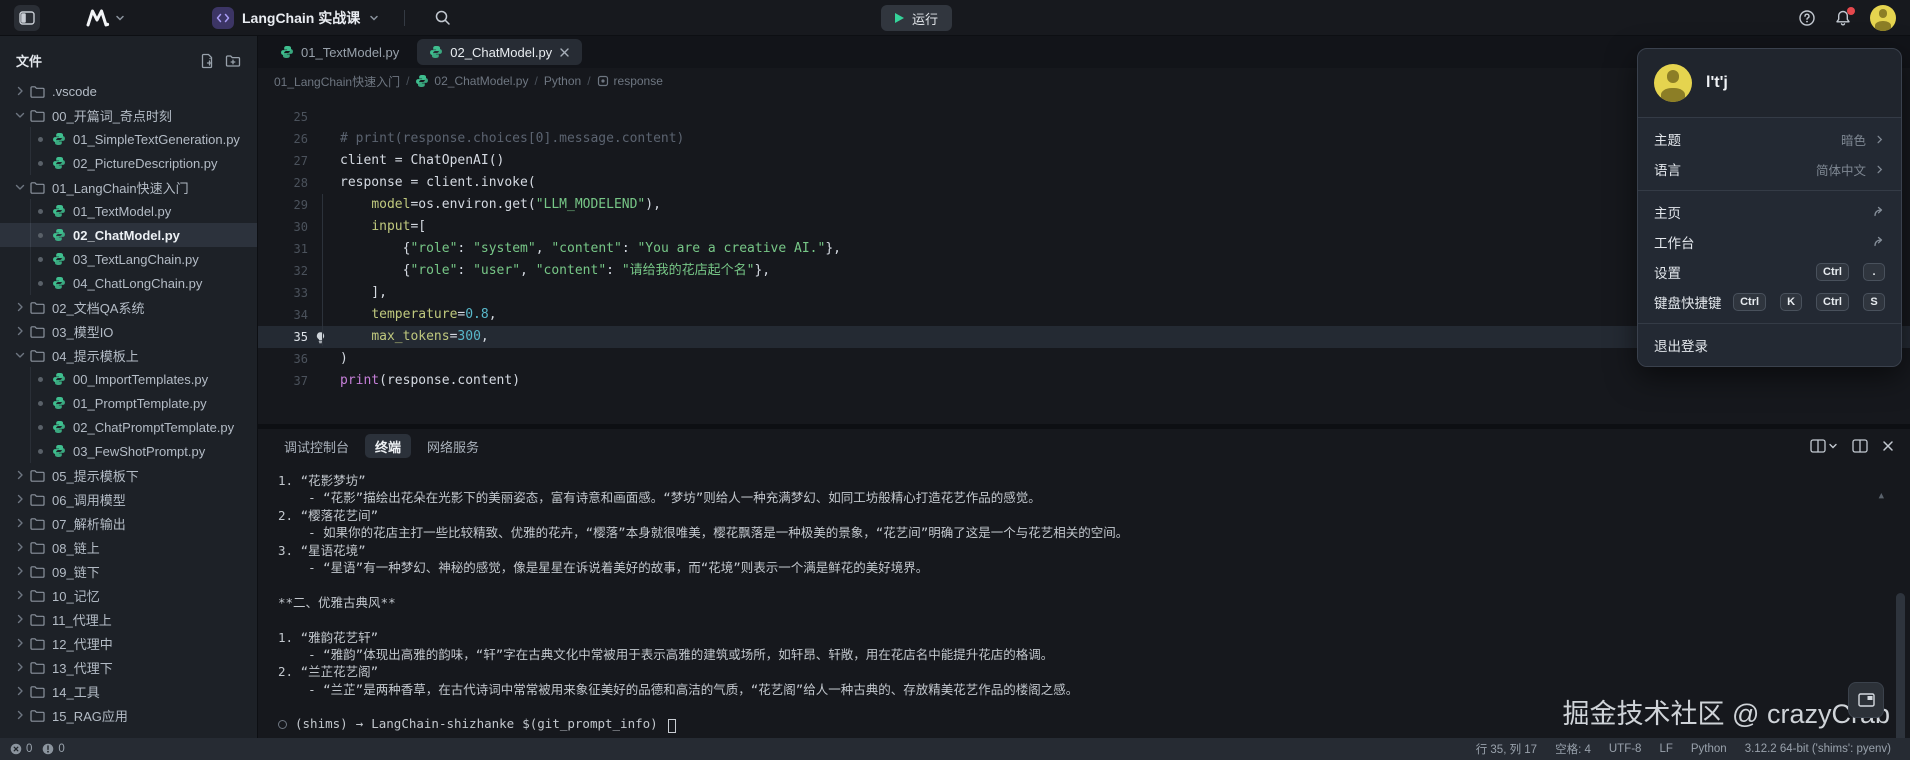 The width and height of the screenshot is (1910, 760). I want to click on search-button, so click(442, 18).